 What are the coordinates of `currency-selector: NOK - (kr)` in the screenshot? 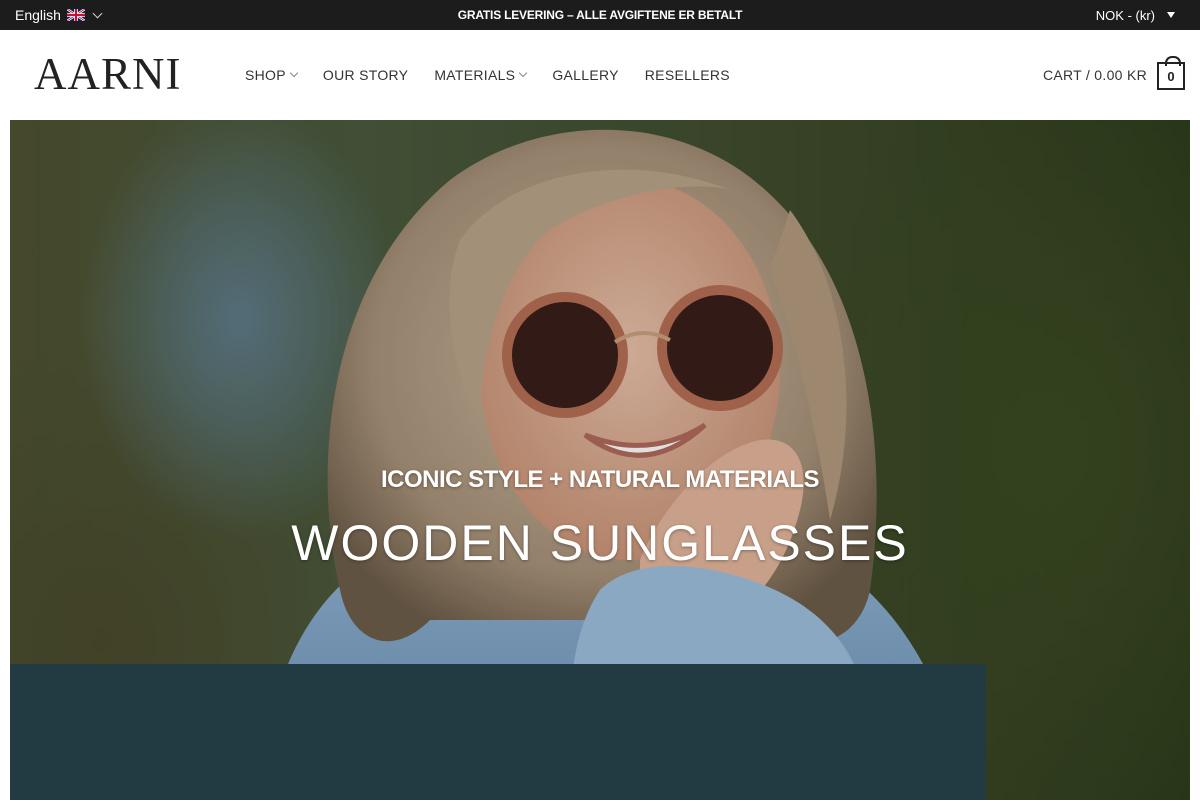 It's located at (1135, 15).